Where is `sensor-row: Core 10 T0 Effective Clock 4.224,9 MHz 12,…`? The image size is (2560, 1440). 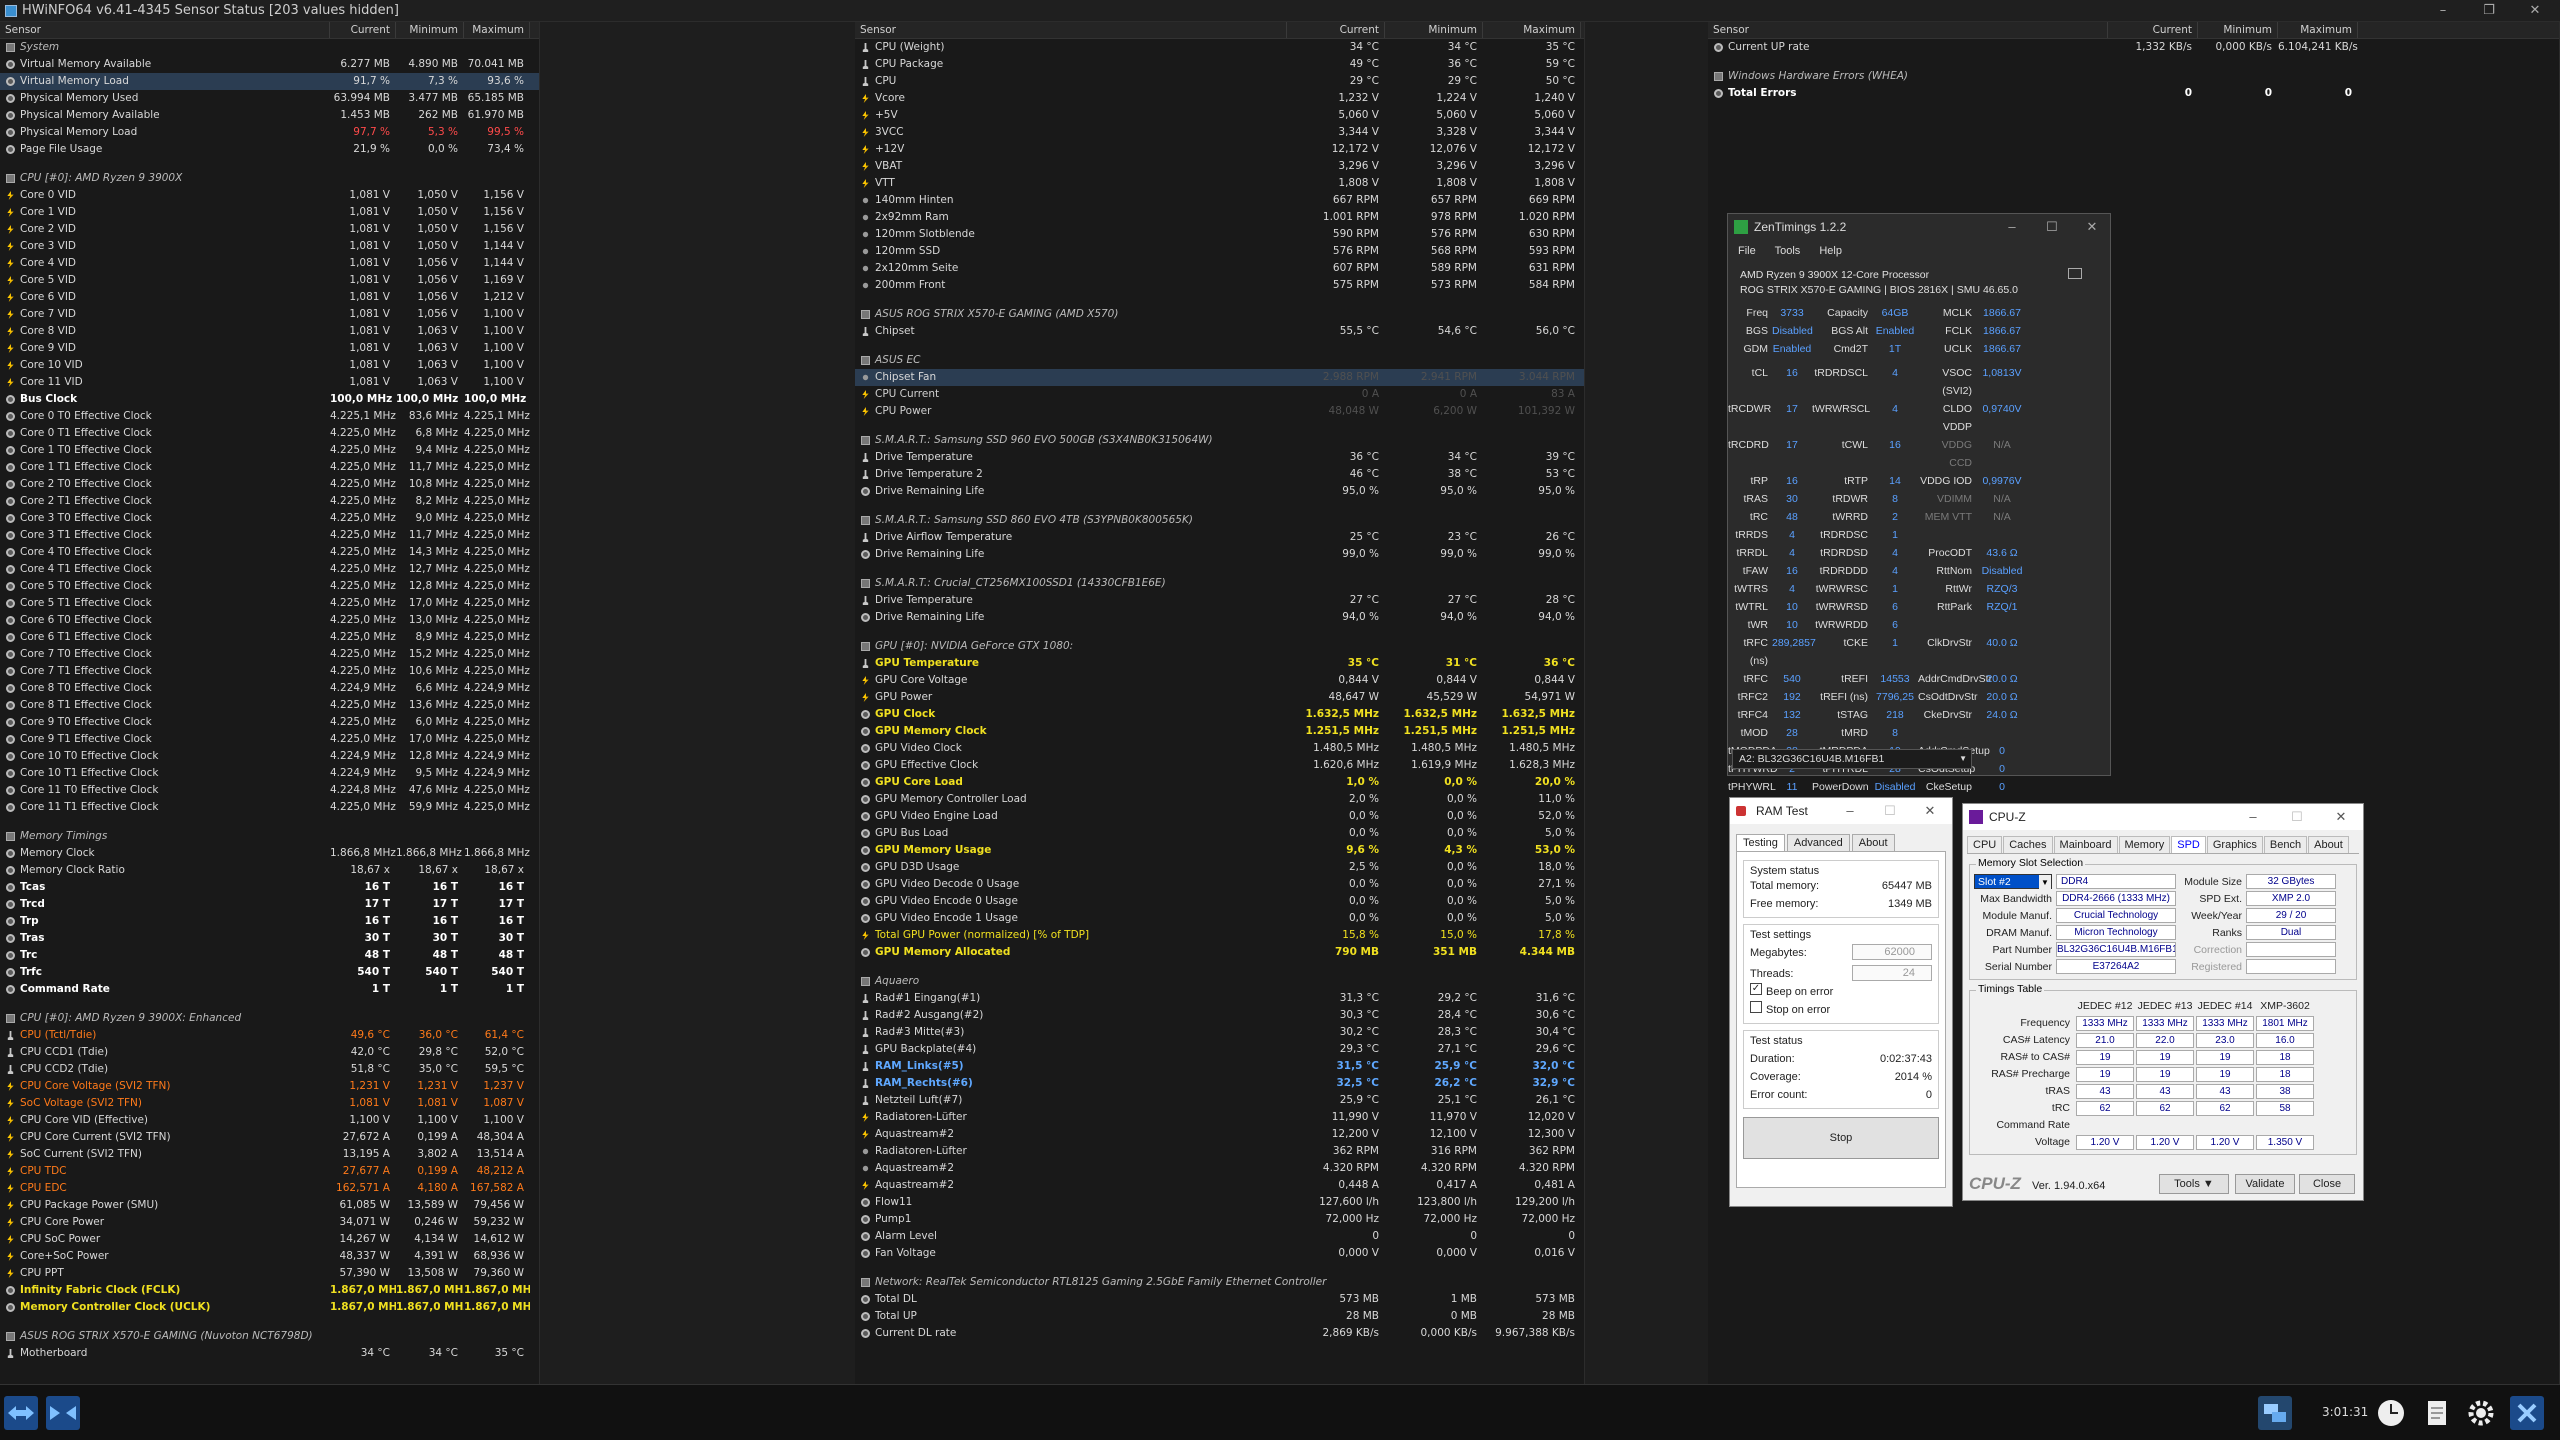
sensor-row: Core 10 T0 Effective Clock 4.224,9 MHz 12,… is located at coordinates (269, 756).